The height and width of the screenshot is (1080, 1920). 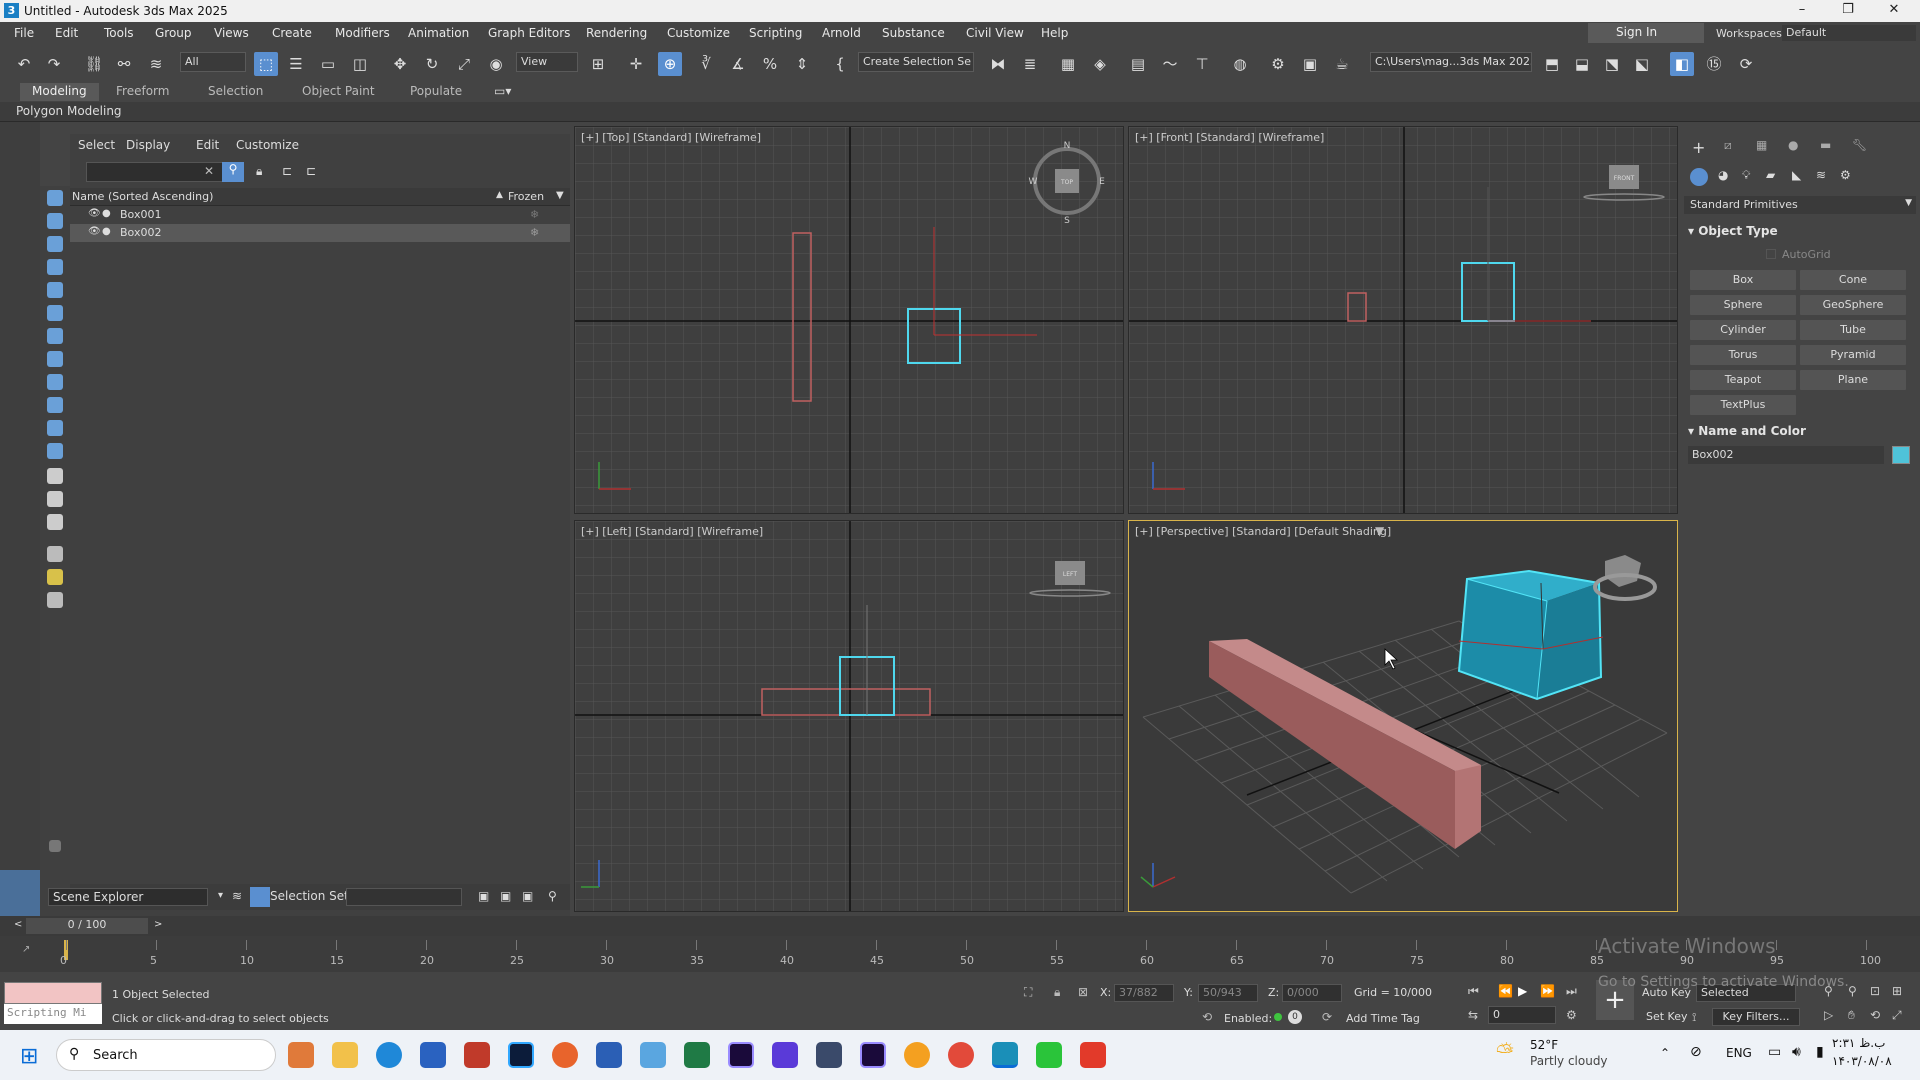 What do you see at coordinates (55, 522) in the screenshot?
I see `display-invert-icon` at bounding box center [55, 522].